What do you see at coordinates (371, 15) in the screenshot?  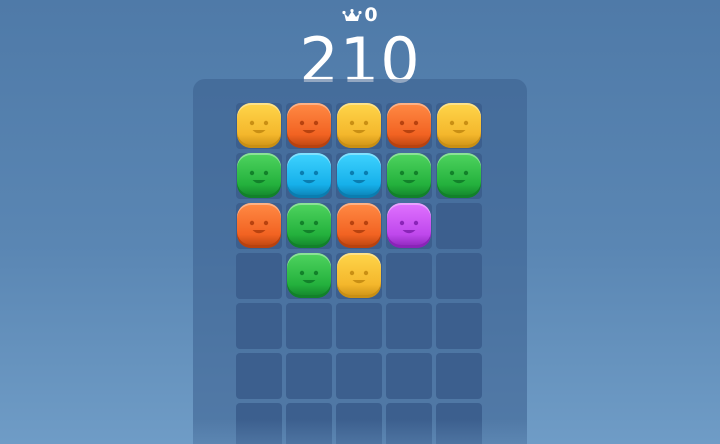 I see `best-score-value: 0` at bounding box center [371, 15].